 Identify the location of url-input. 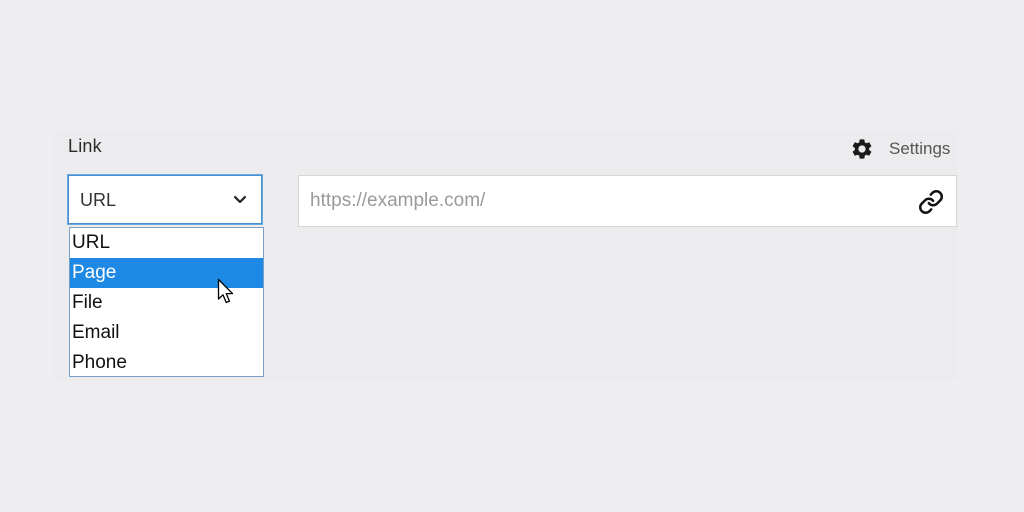
(599, 201).